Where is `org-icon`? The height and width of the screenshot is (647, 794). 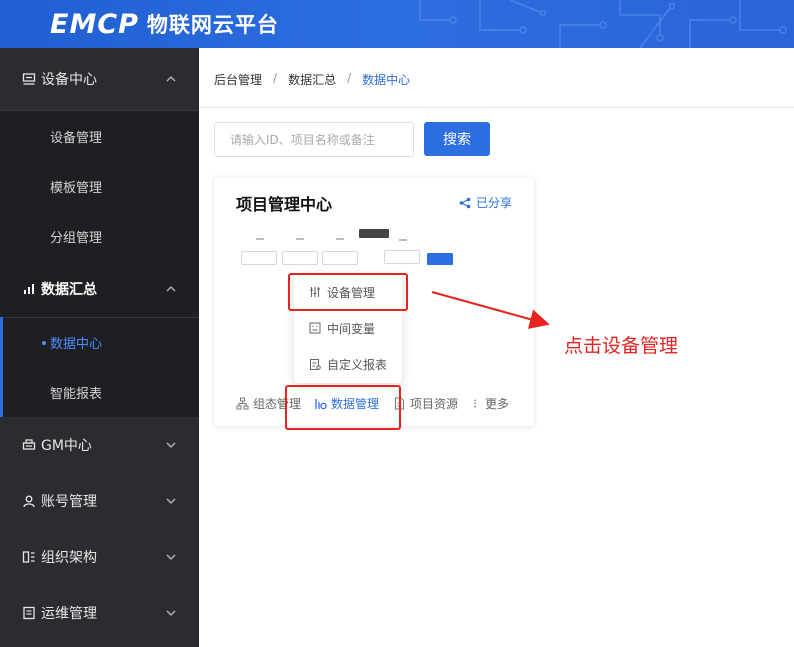
org-icon is located at coordinates (29, 557).